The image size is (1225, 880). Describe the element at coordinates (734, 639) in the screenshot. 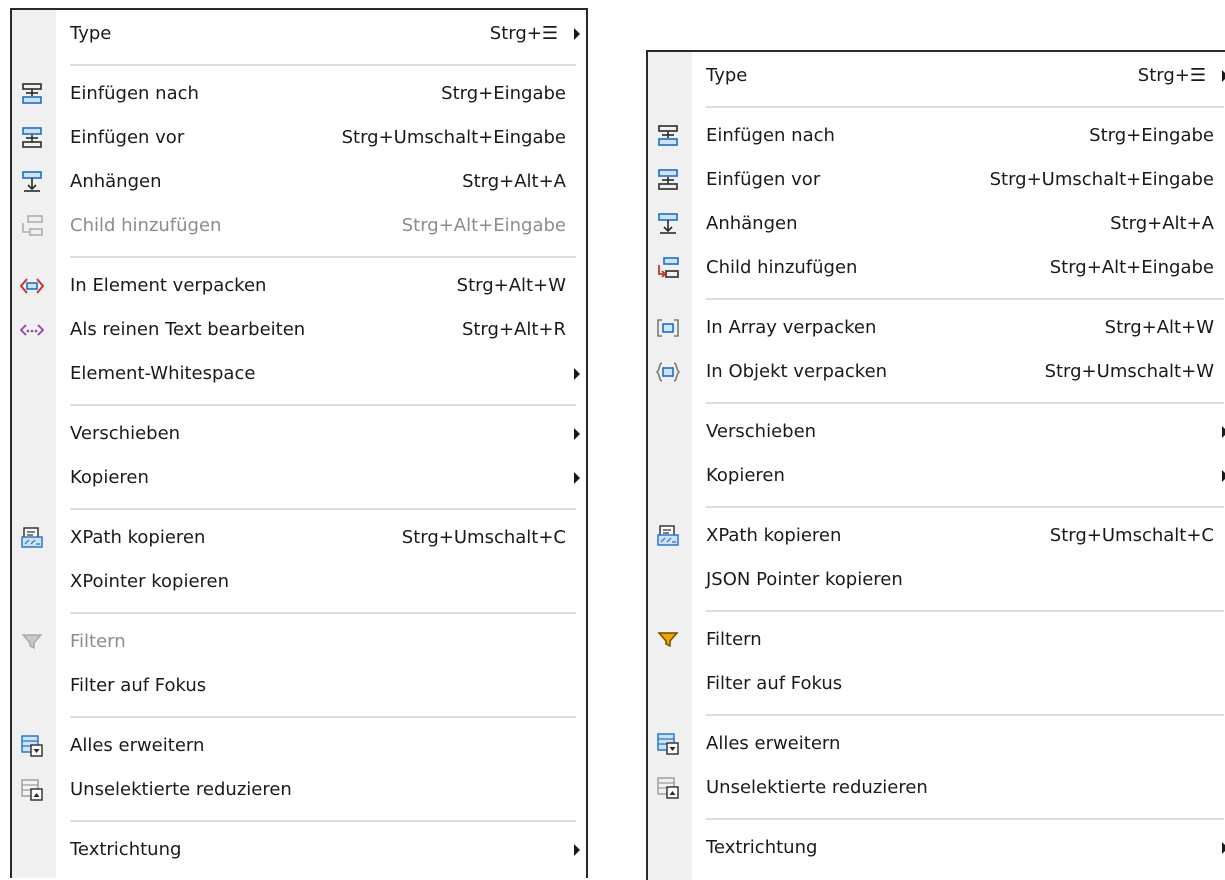

I see `menu-item-label: Filtern` at that location.